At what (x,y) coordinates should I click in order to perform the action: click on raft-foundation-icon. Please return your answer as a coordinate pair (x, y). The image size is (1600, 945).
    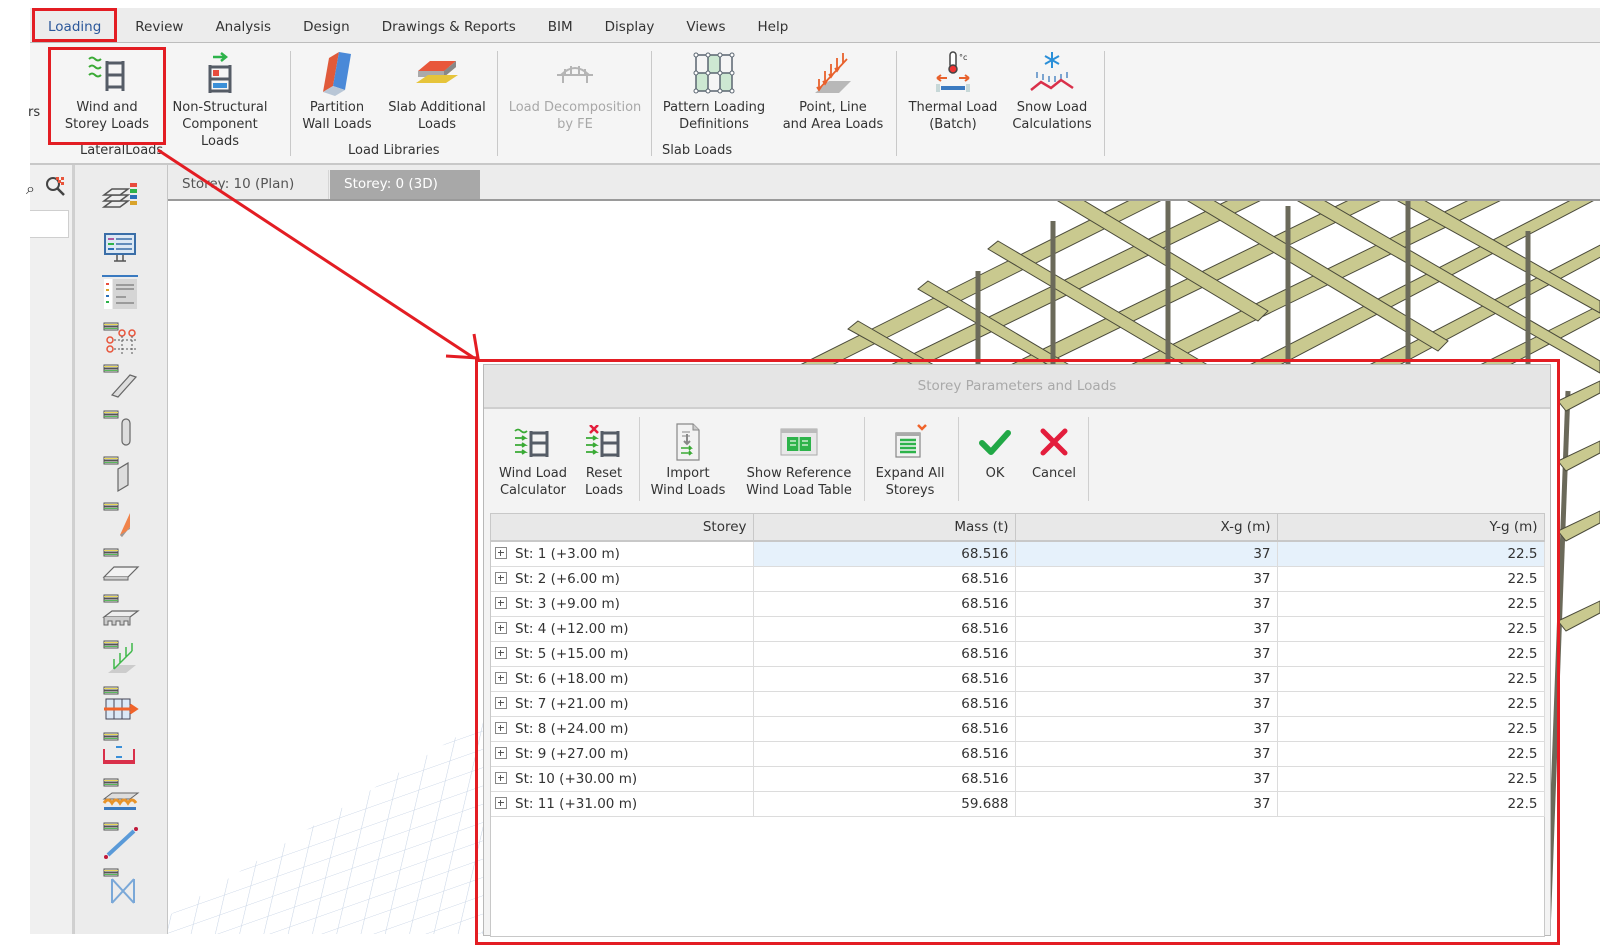
    Looking at the image, I should click on (120, 795).